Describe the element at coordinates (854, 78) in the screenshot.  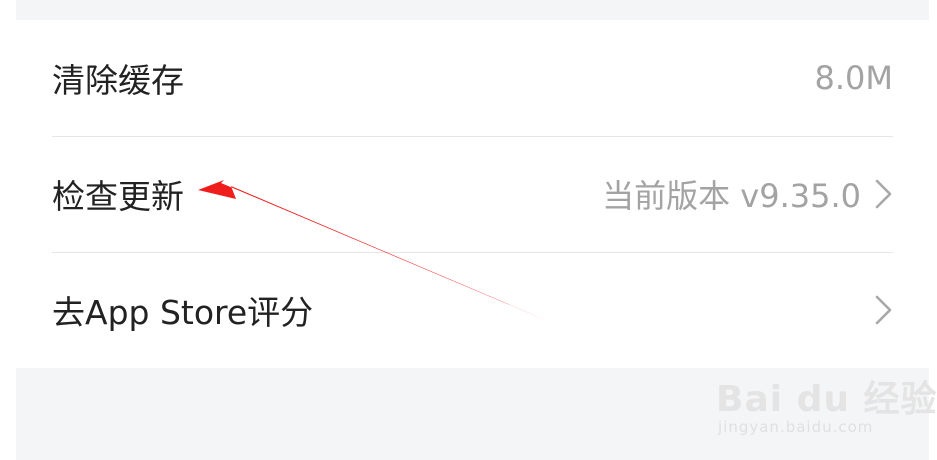
I see `cache-size-value: 8.0M` at that location.